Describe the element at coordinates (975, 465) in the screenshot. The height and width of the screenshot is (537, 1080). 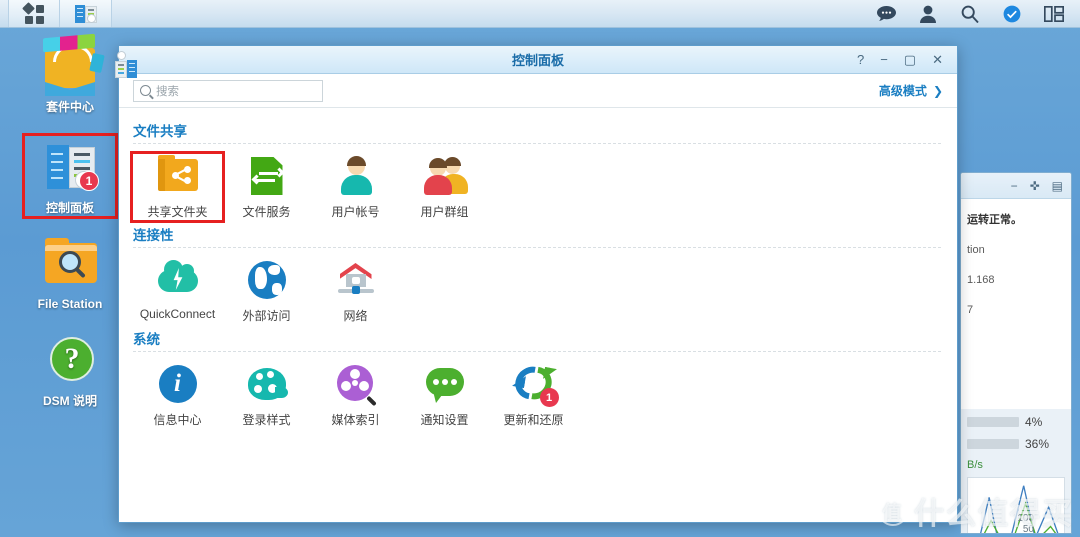
I see `network-speed: B/s` at that location.